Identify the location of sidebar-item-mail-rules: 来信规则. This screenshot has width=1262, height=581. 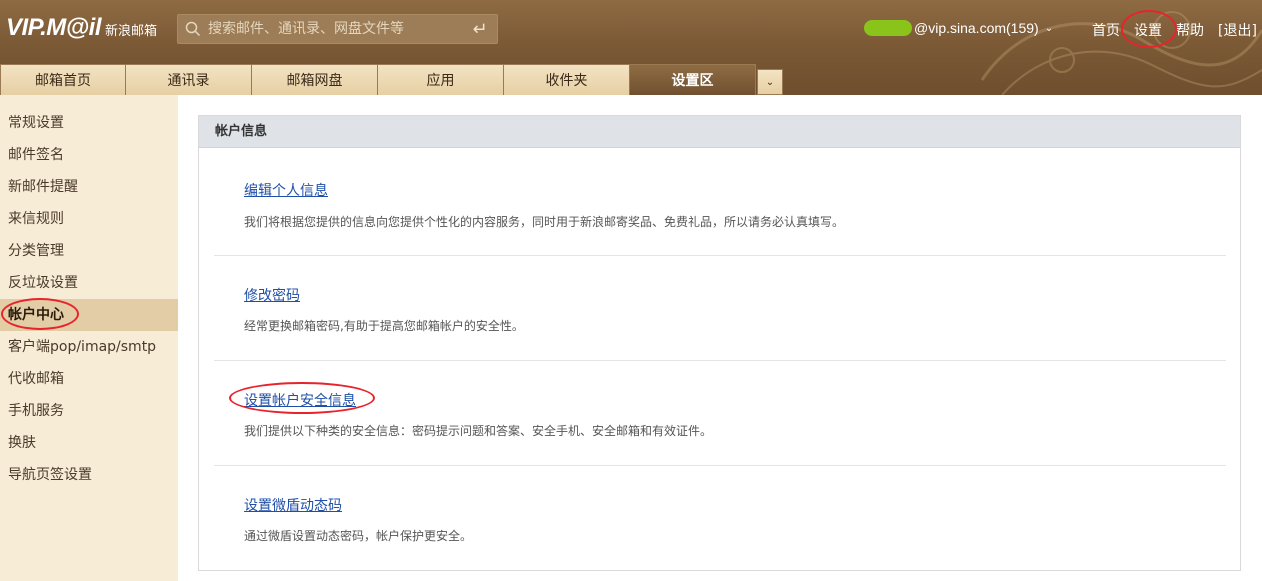
(89, 219).